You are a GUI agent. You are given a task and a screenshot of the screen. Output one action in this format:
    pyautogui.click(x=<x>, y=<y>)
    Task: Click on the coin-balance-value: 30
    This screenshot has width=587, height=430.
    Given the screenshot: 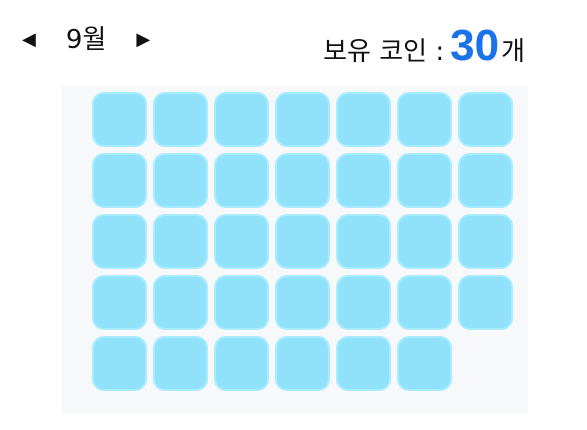 What is the action you would take?
    pyautogui.click(x=475, y=45)
    